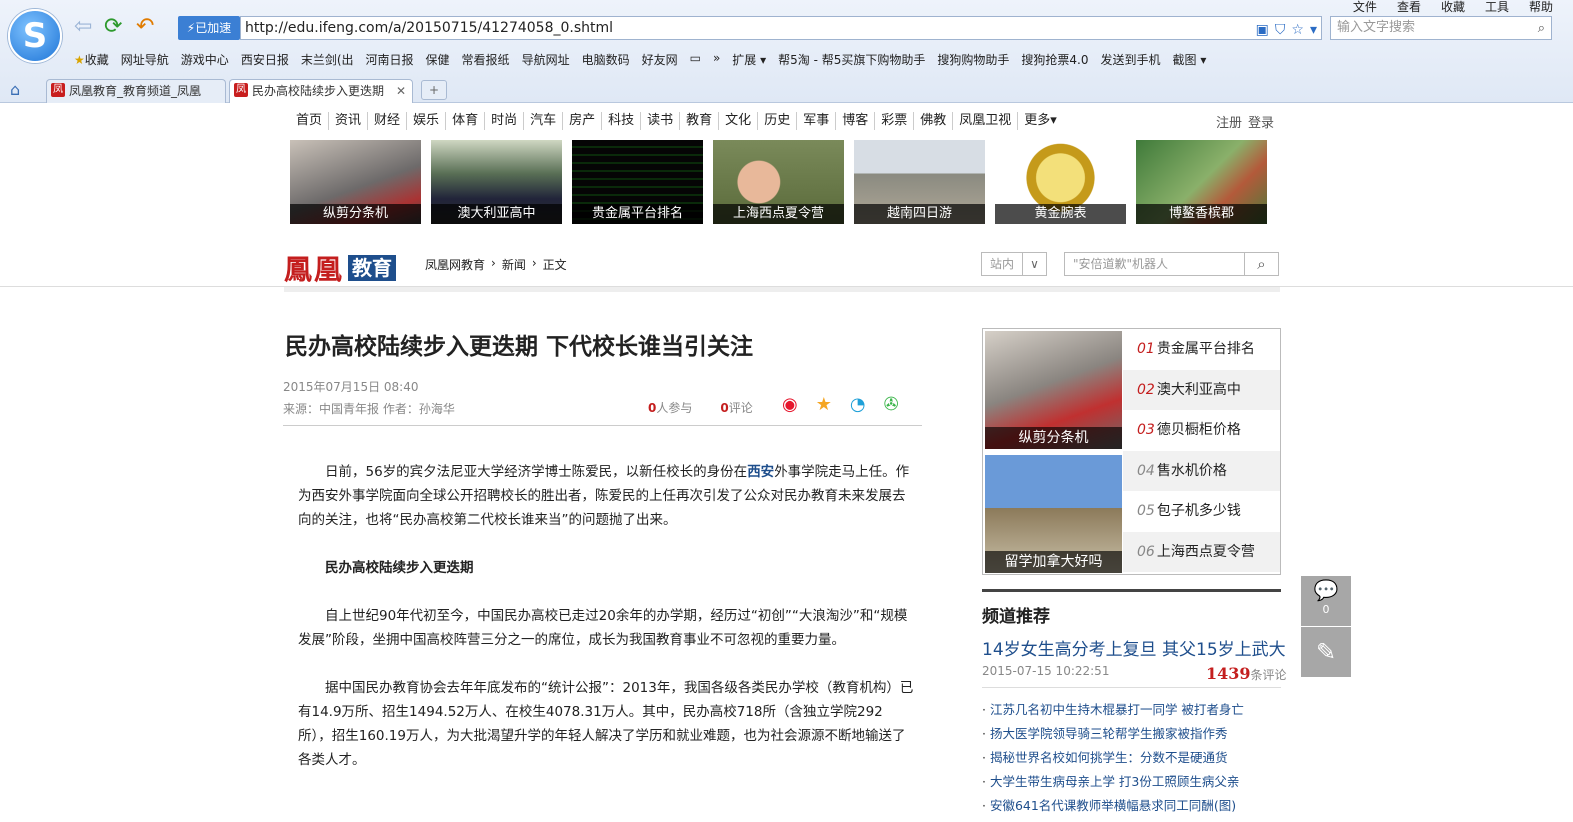  I want to click on menu-favorites: 收藏, so click(1453, 7).